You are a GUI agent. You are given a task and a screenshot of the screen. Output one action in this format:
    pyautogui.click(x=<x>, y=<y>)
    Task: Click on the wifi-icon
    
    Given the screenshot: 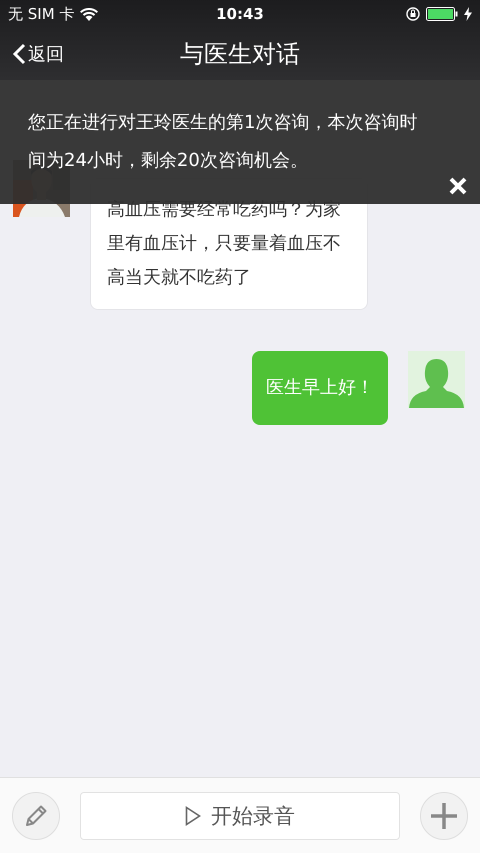 What is the action you would take?
    pyautogui.click(x=89, y=14)
    